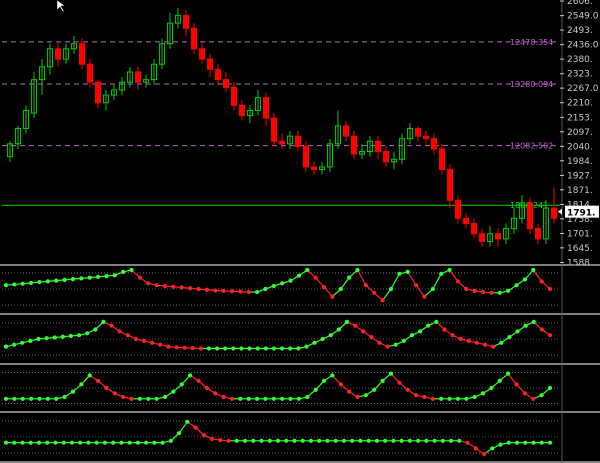  What do you see at coordinates (580, 234) in the screenshot?
I see `y-tick-label: 1701.` at bounding box center [580, 234].